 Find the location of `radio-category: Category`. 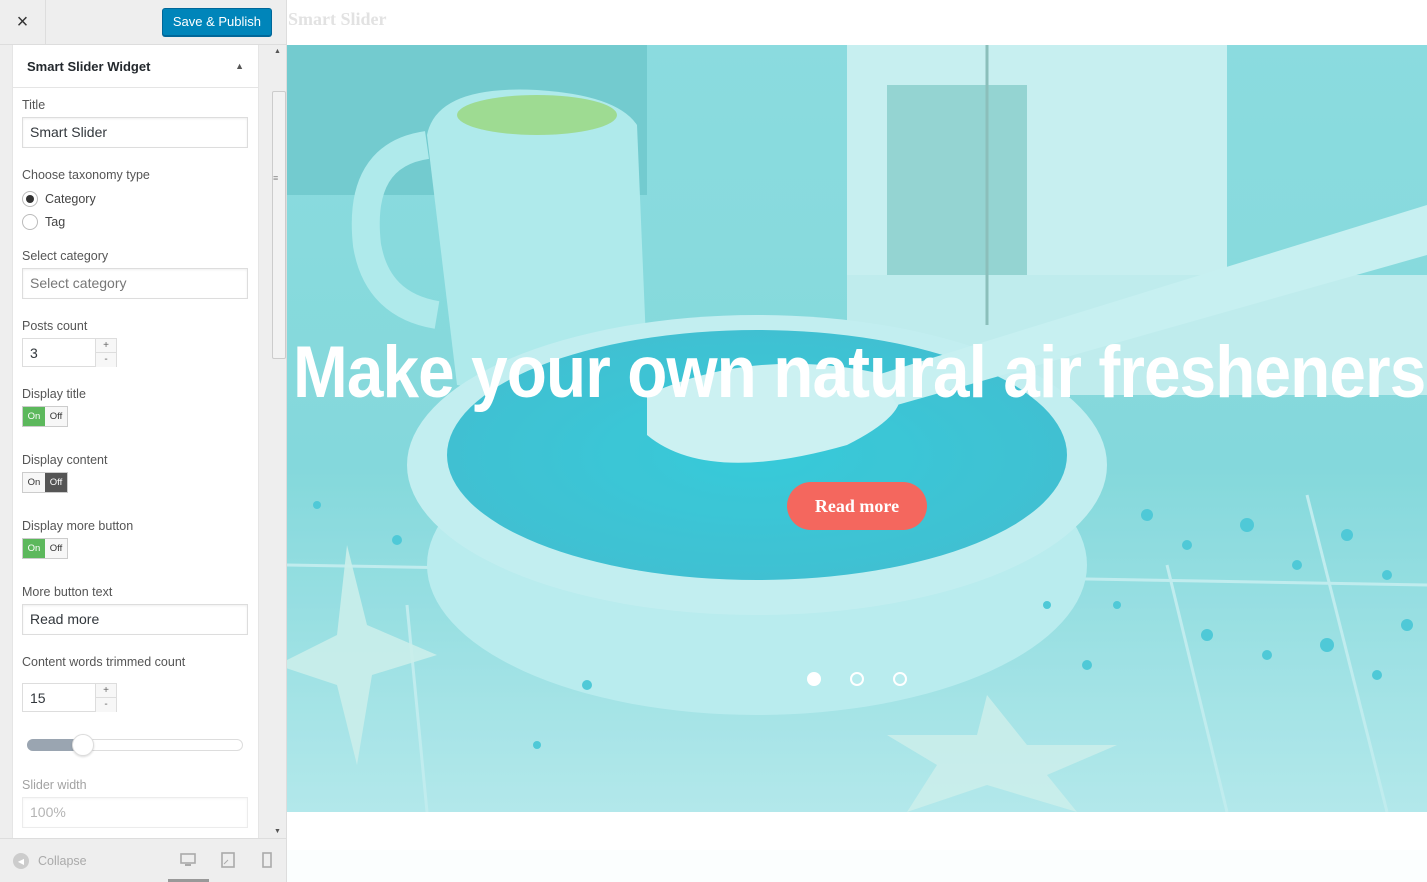

radio-category: Category is located at coordinates (135, 198).